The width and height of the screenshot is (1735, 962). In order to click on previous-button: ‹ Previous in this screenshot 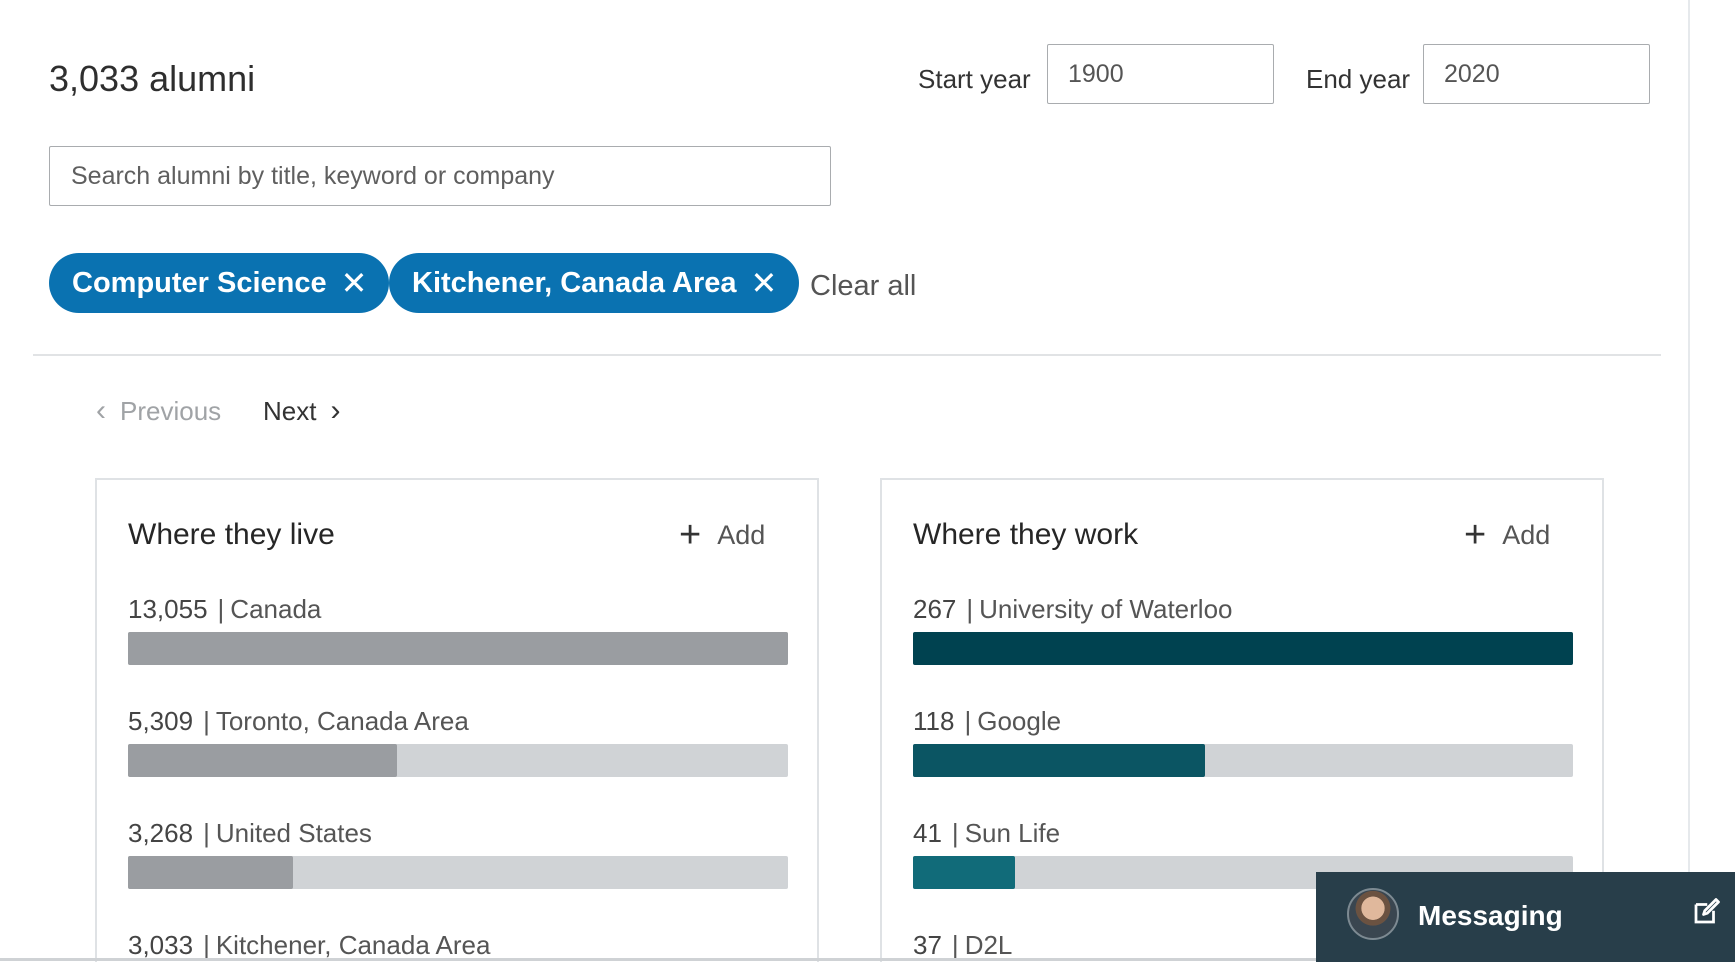, I will do `click(158, 411)`.